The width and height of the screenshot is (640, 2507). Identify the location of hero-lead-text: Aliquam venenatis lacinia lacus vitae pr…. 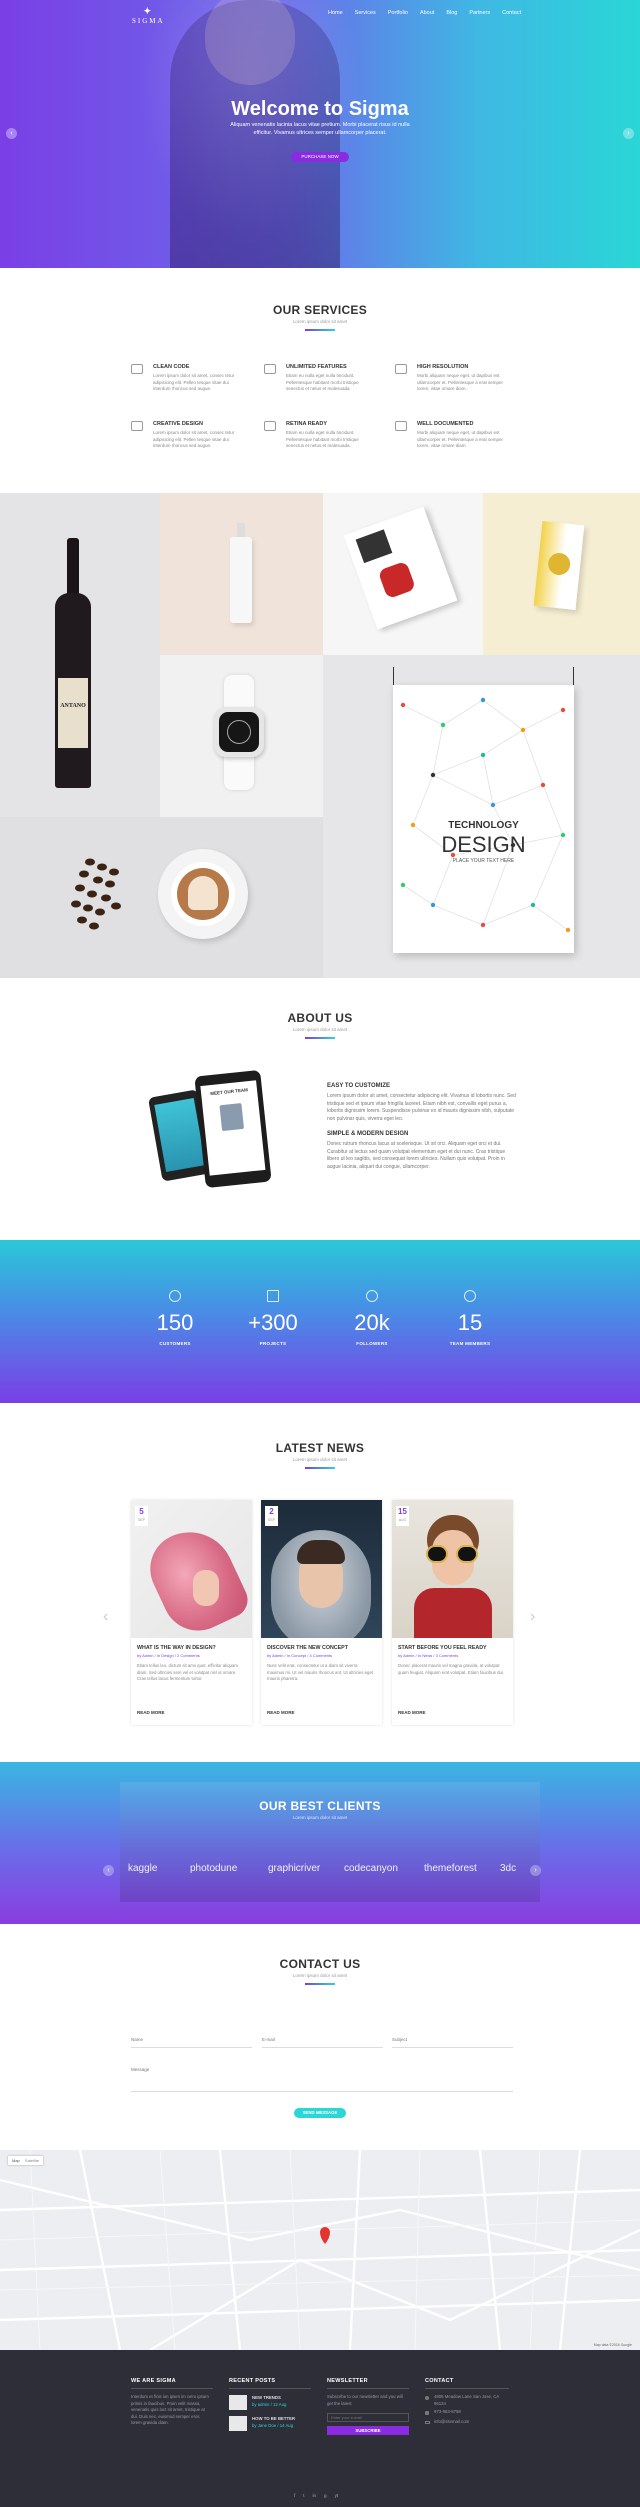
(320, 129).